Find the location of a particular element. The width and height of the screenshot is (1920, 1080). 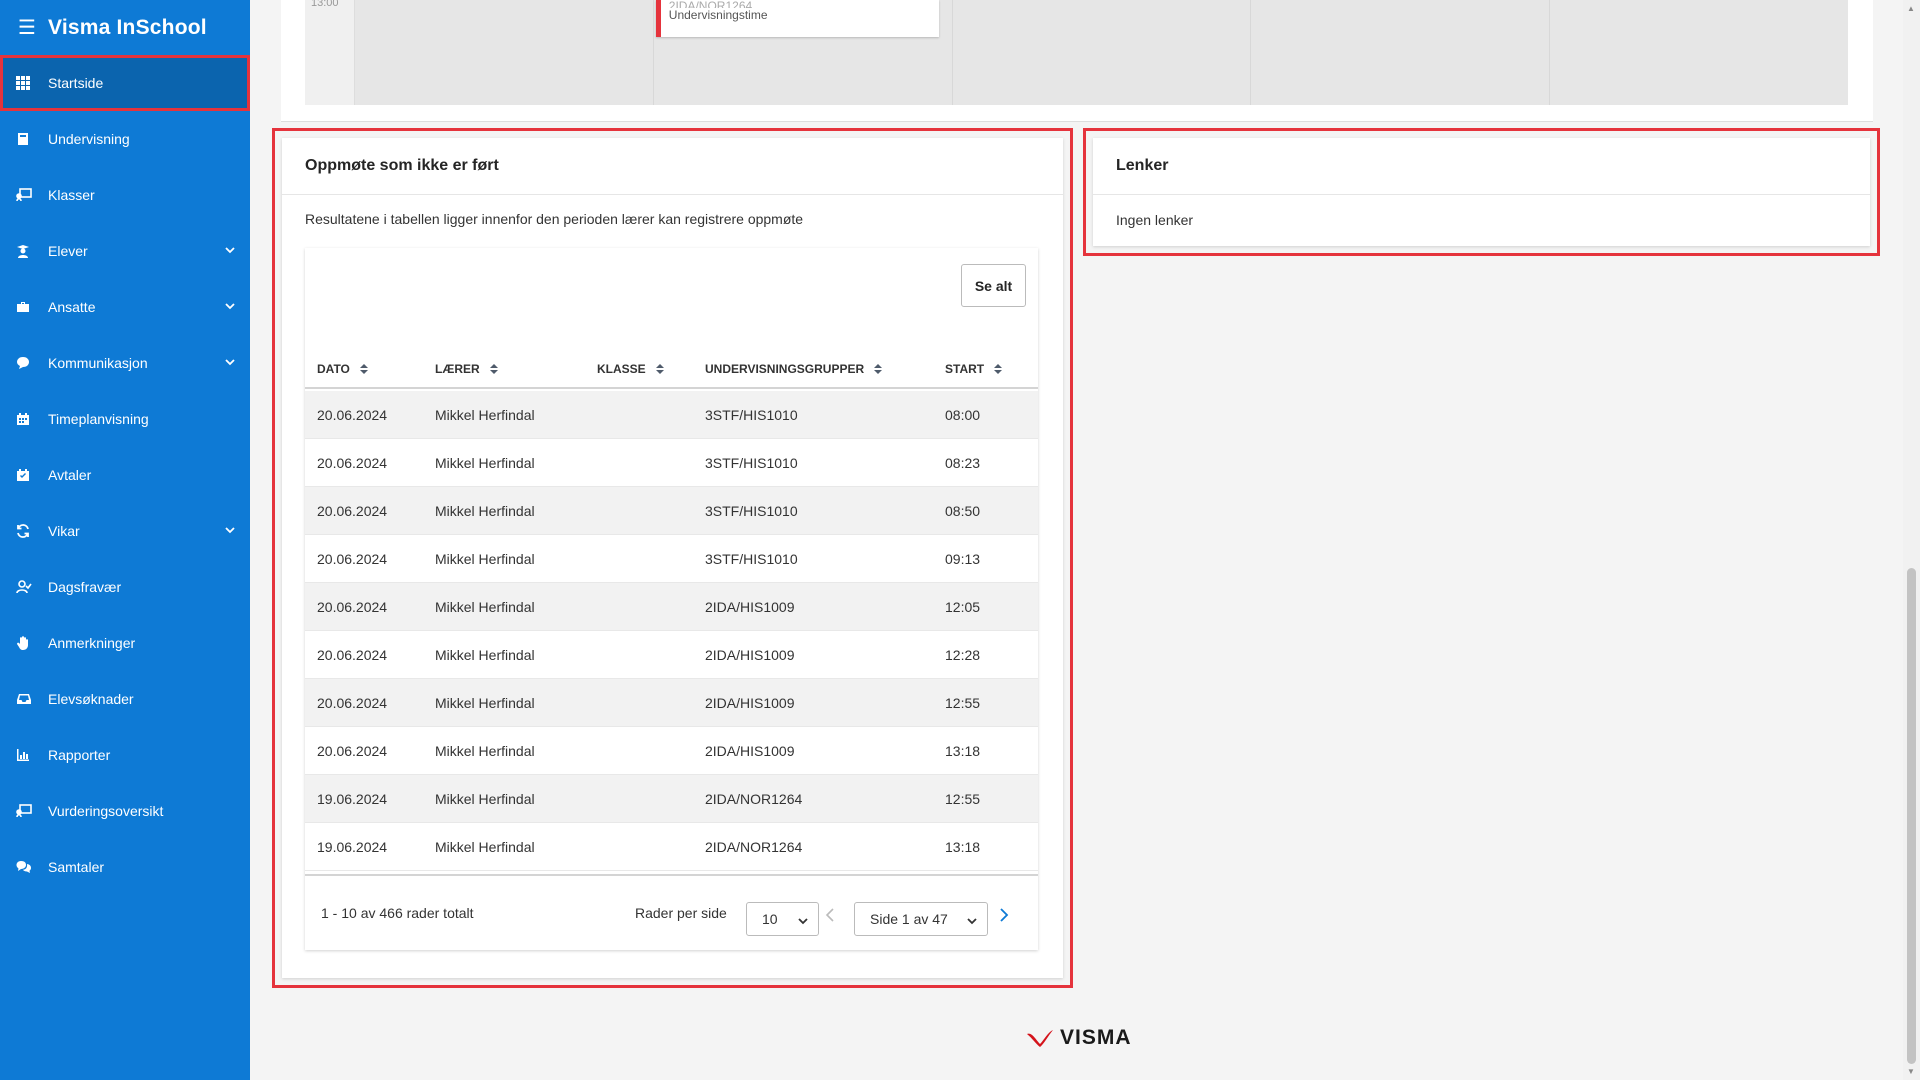

scroll-down-icon: ▼ is located at coordinates (1911, 1071).